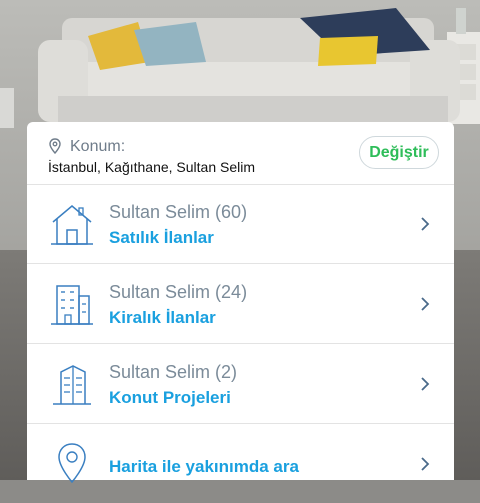 This screenshot has width=480, height=503. What do you see at coordinates (173, 372) in the screenshot?
I see `menu-row-title: Sultan Selim (2)` at bounding box center [173, 372].